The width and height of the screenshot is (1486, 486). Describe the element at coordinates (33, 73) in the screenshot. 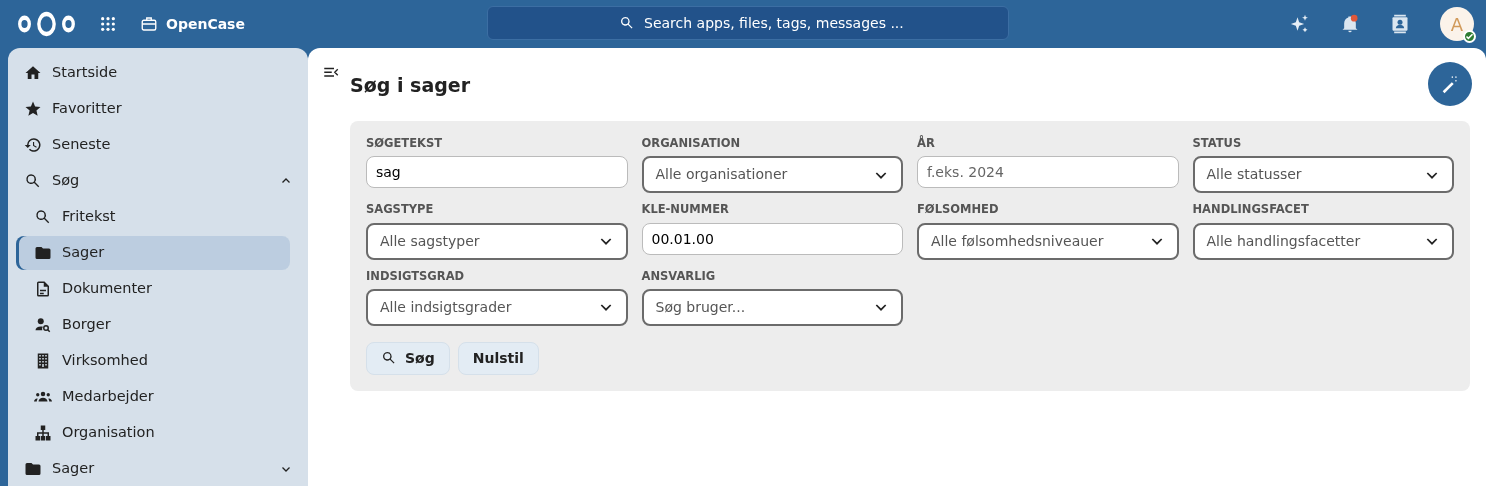

I see `home-icon` at that location.